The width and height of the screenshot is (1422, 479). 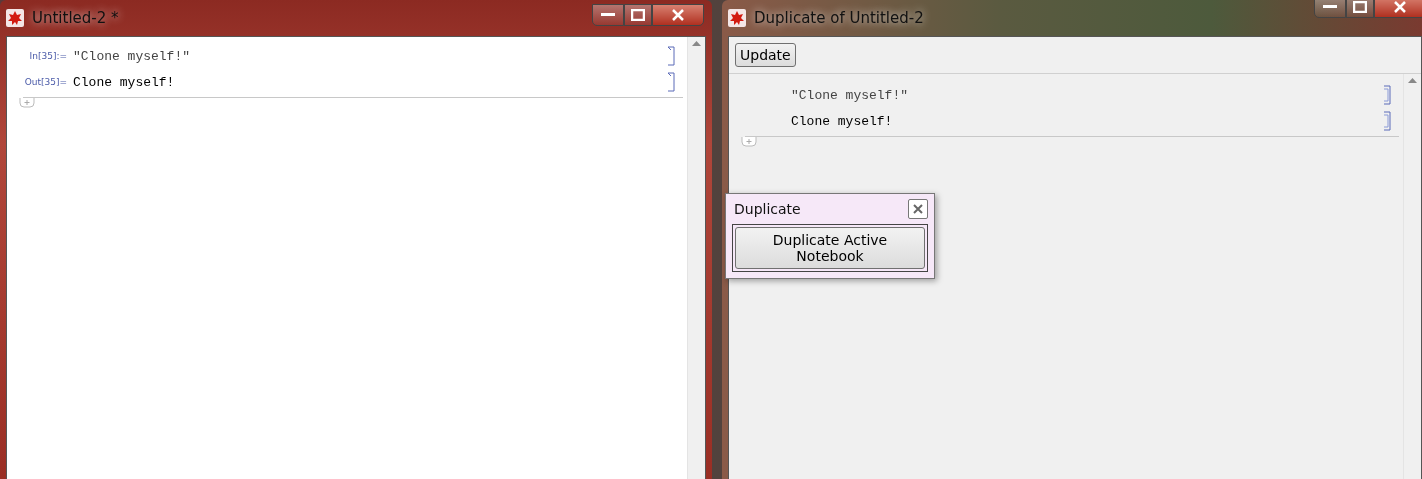 What do you see at coordinates (48, 56) in the screenshot?
I see `cell-label: In[35]:=` at bounding box center [48, 56].